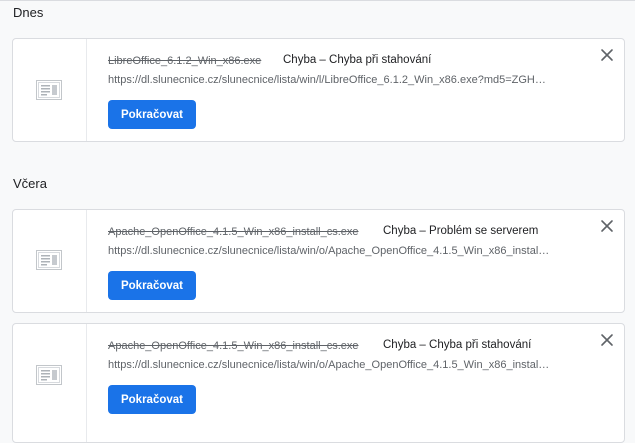 This screenshot has height=443, width=635. What do you see at coordinates (461, 231) in the screenshot?
I see `download-status: Chyba – Problém se serverem` at bounding box center [461, 231].